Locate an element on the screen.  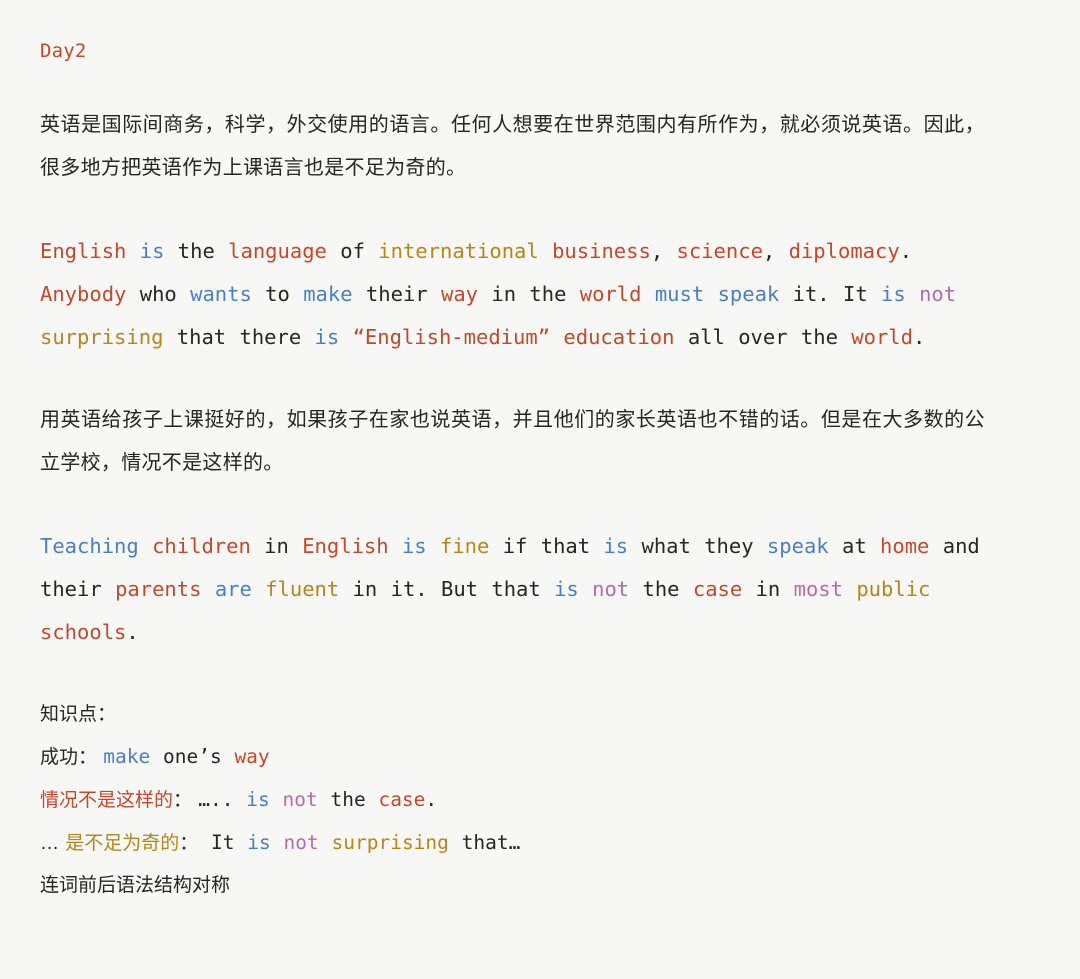
text-token: 成功： is located at coordinates (72, 757).